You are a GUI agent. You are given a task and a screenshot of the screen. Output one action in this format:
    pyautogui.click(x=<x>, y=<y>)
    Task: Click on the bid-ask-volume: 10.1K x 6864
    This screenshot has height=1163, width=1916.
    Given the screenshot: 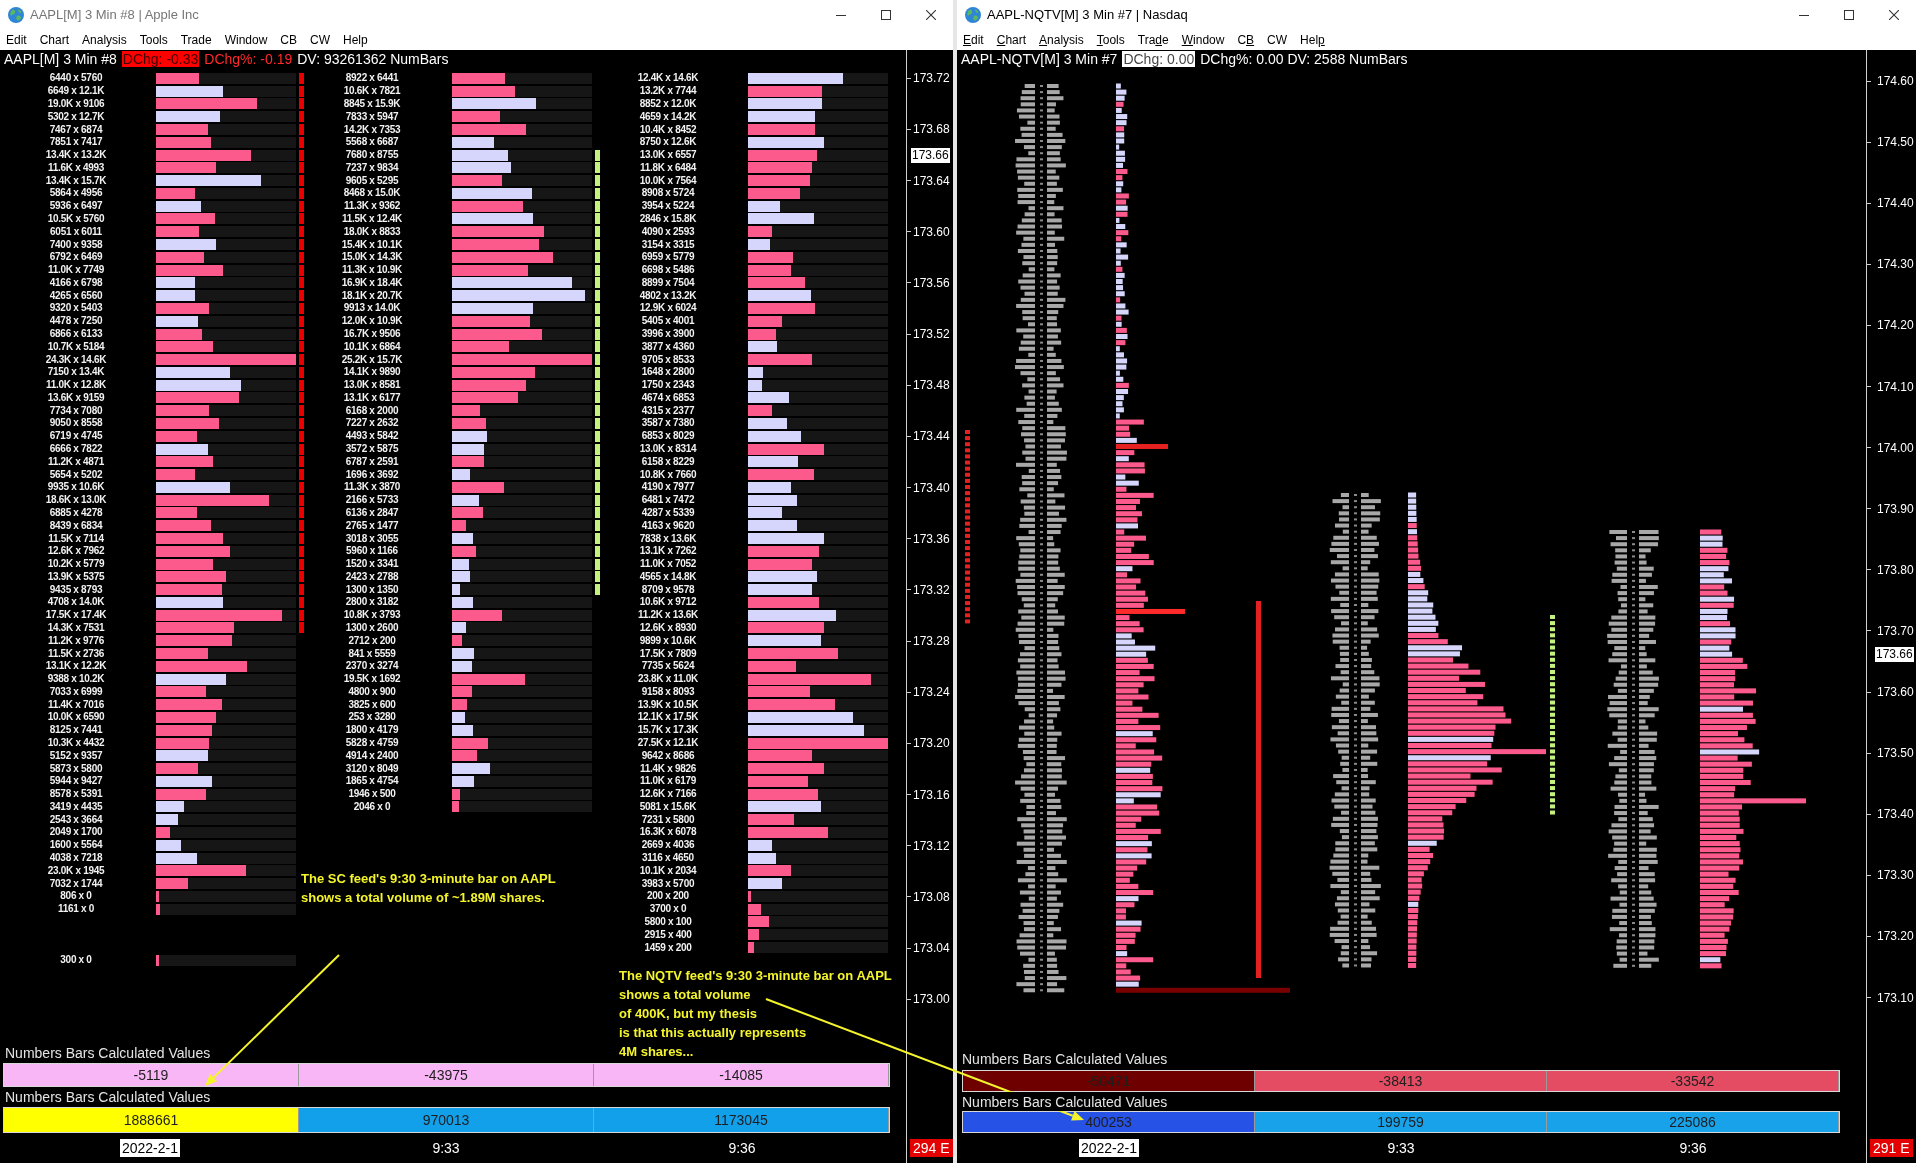 What is the action you would take?
    pyautogui.click(x=372, y=346)
    